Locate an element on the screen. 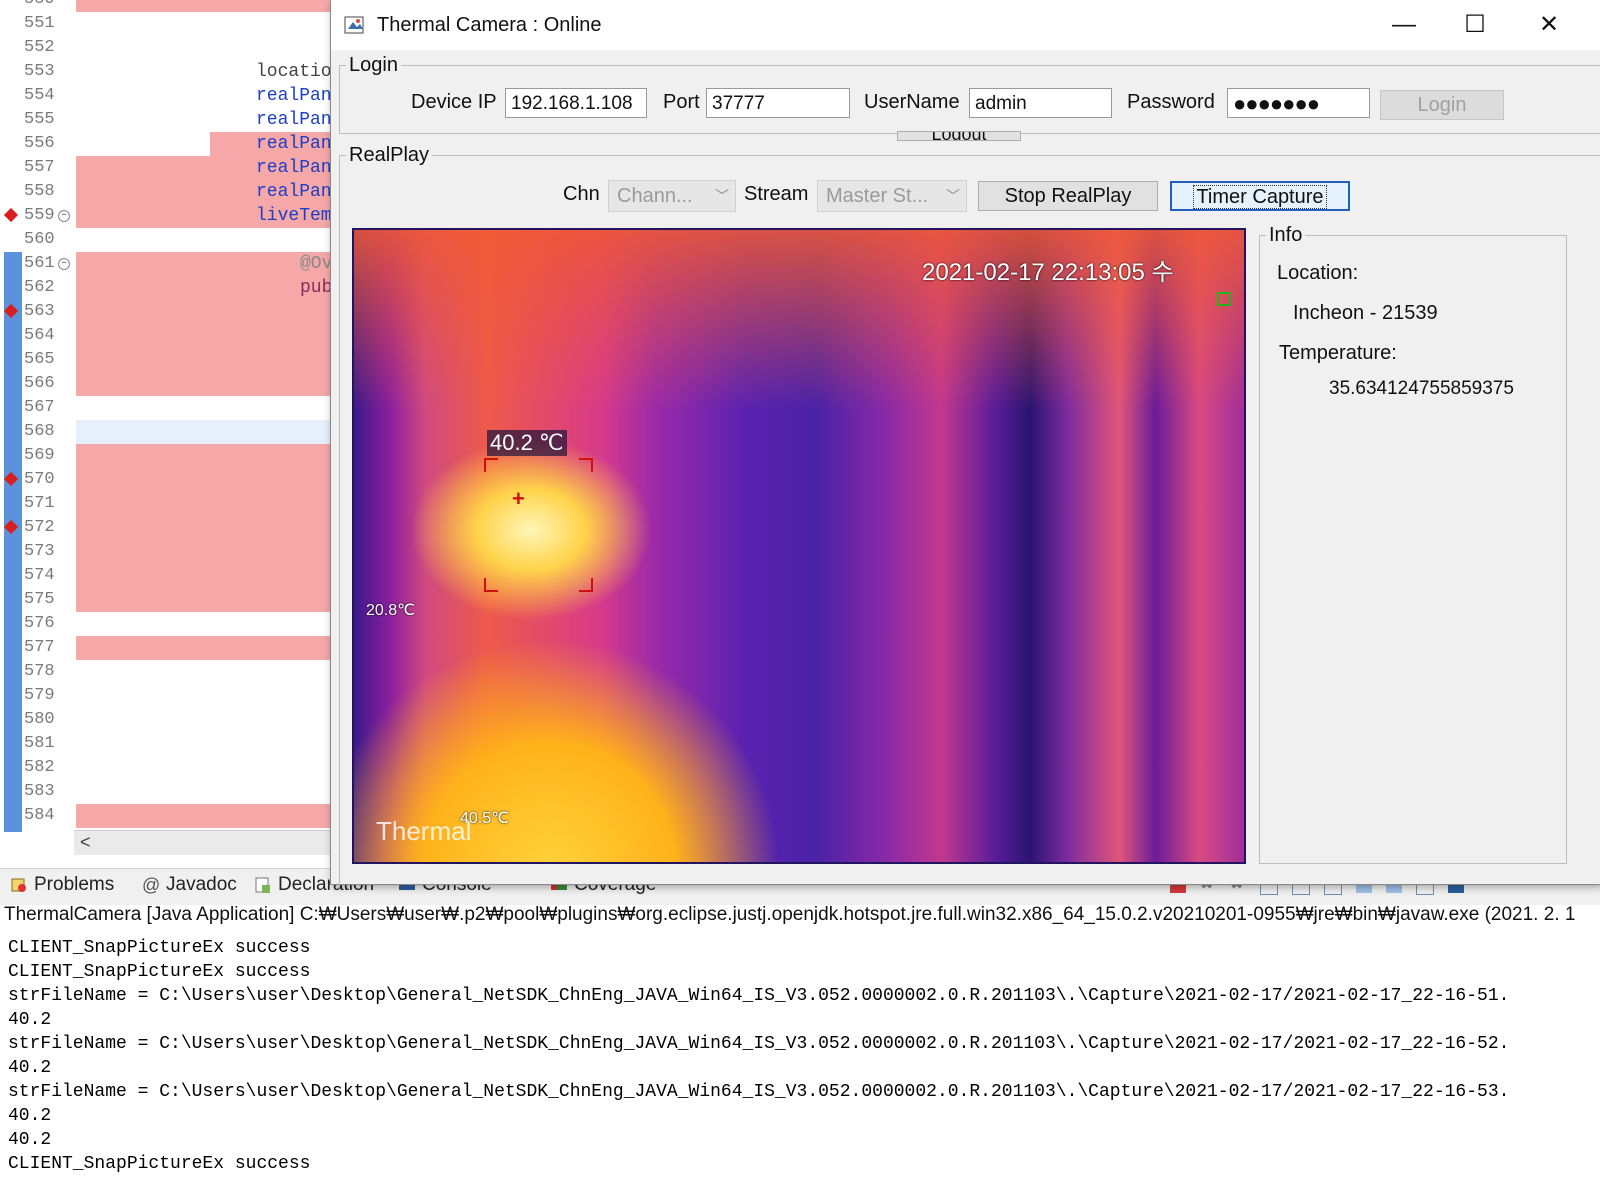 Image resolution: width=1600 pixels, height=1185 pixels. line-number: 573 is located at coordinates (39, 551).